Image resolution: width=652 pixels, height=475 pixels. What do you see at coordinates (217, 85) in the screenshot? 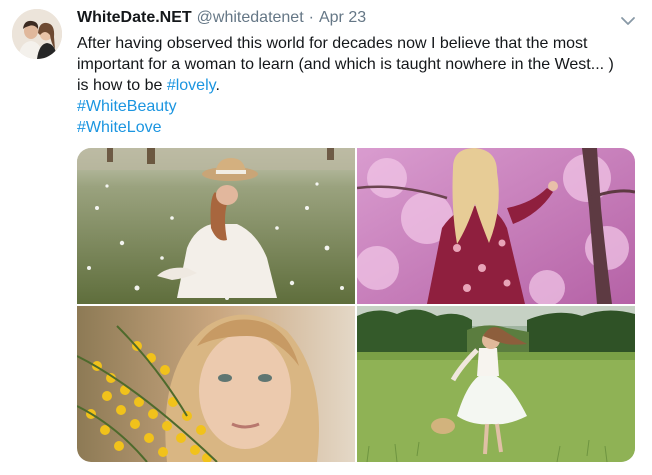
I see `tweet-text-suffix: .` at bounding box center [217, 85].